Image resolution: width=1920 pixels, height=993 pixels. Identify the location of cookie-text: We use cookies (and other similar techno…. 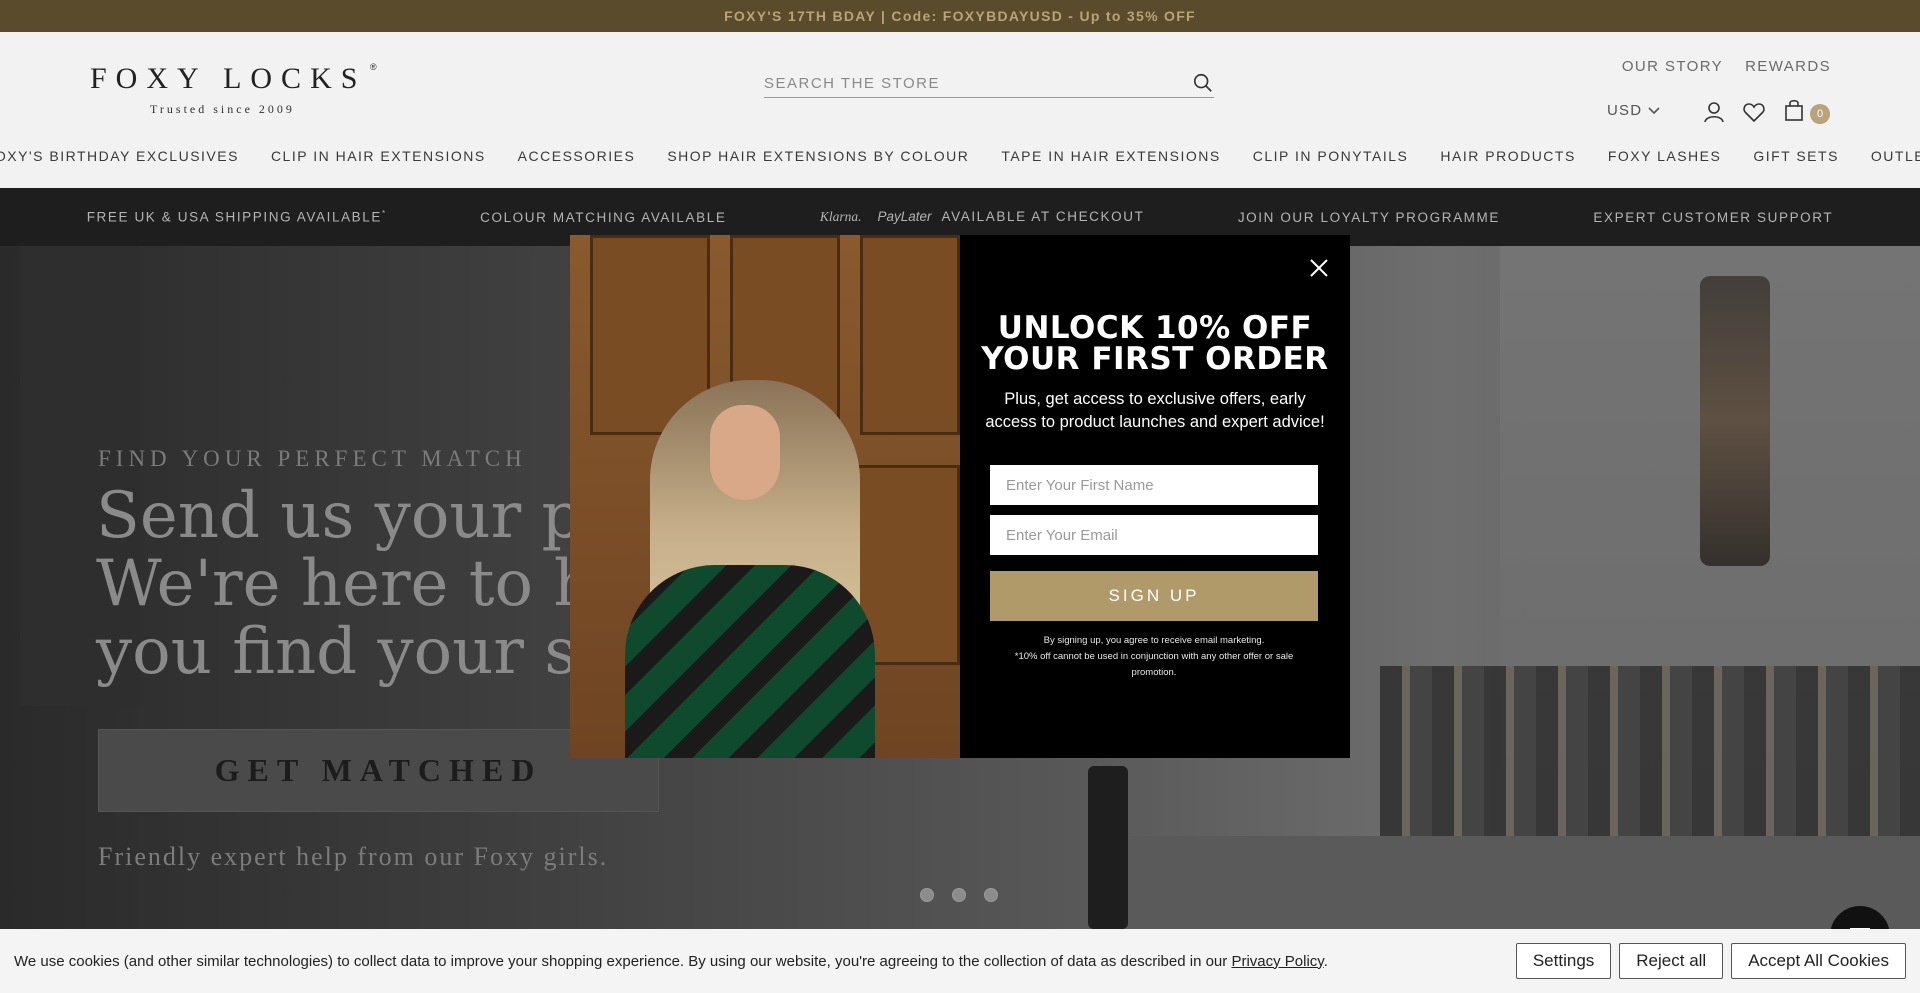
(623, 961).